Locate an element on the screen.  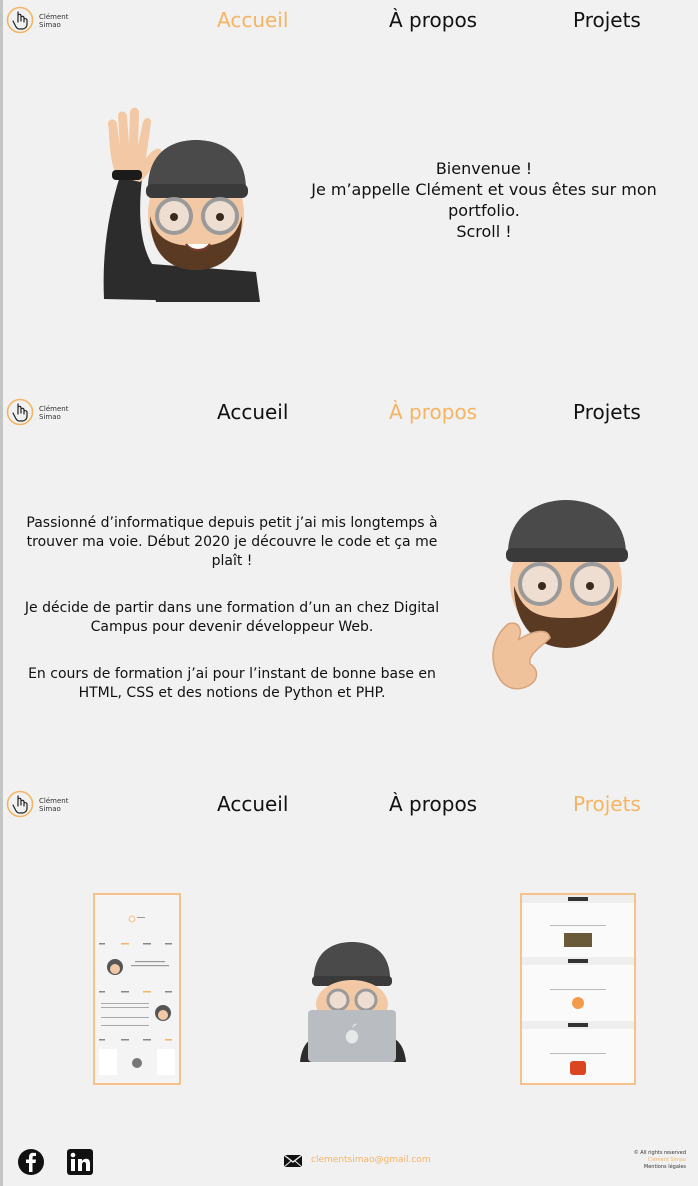
portfolio-preview-image is located at coordinates (137, 989).